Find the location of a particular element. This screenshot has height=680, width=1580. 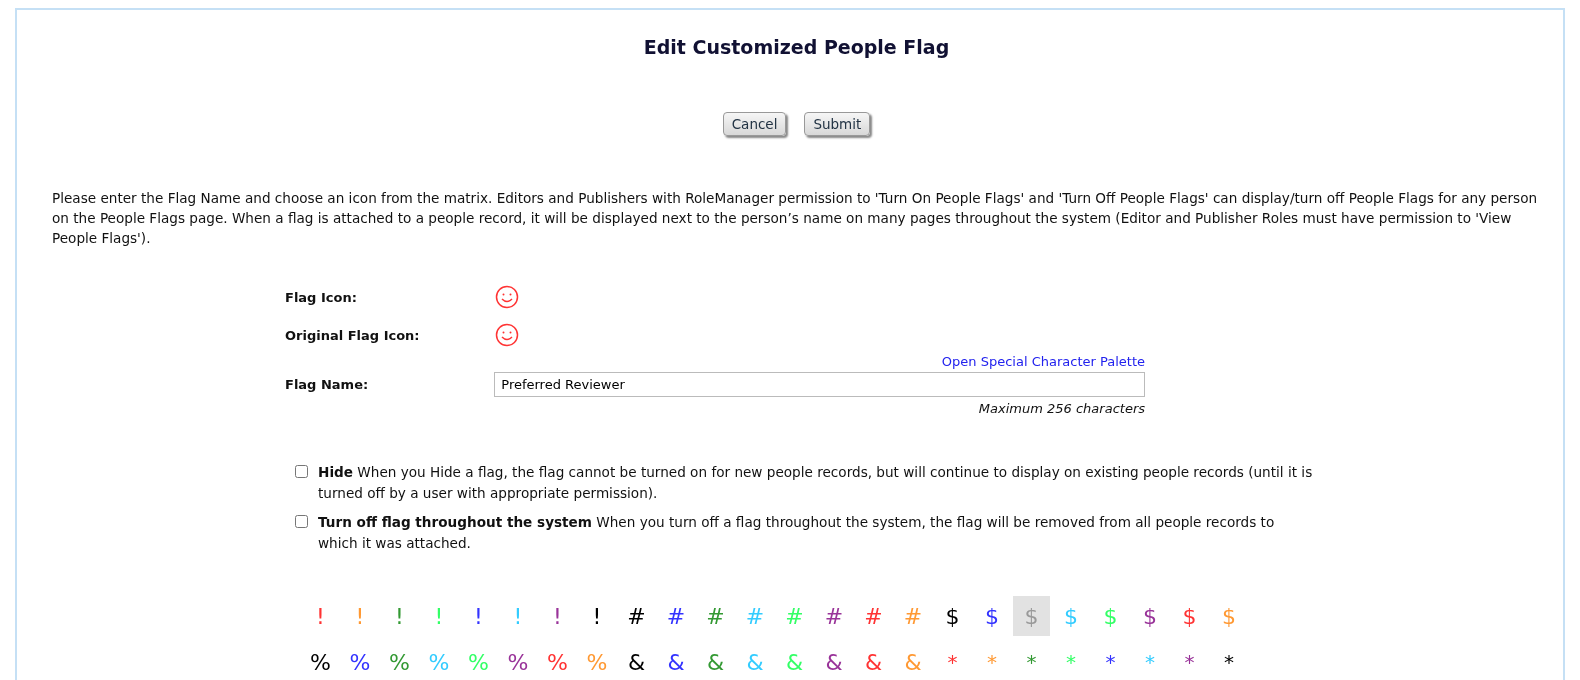

hint-text: Maximum 256 characters is located at coordinates (1061, 408).